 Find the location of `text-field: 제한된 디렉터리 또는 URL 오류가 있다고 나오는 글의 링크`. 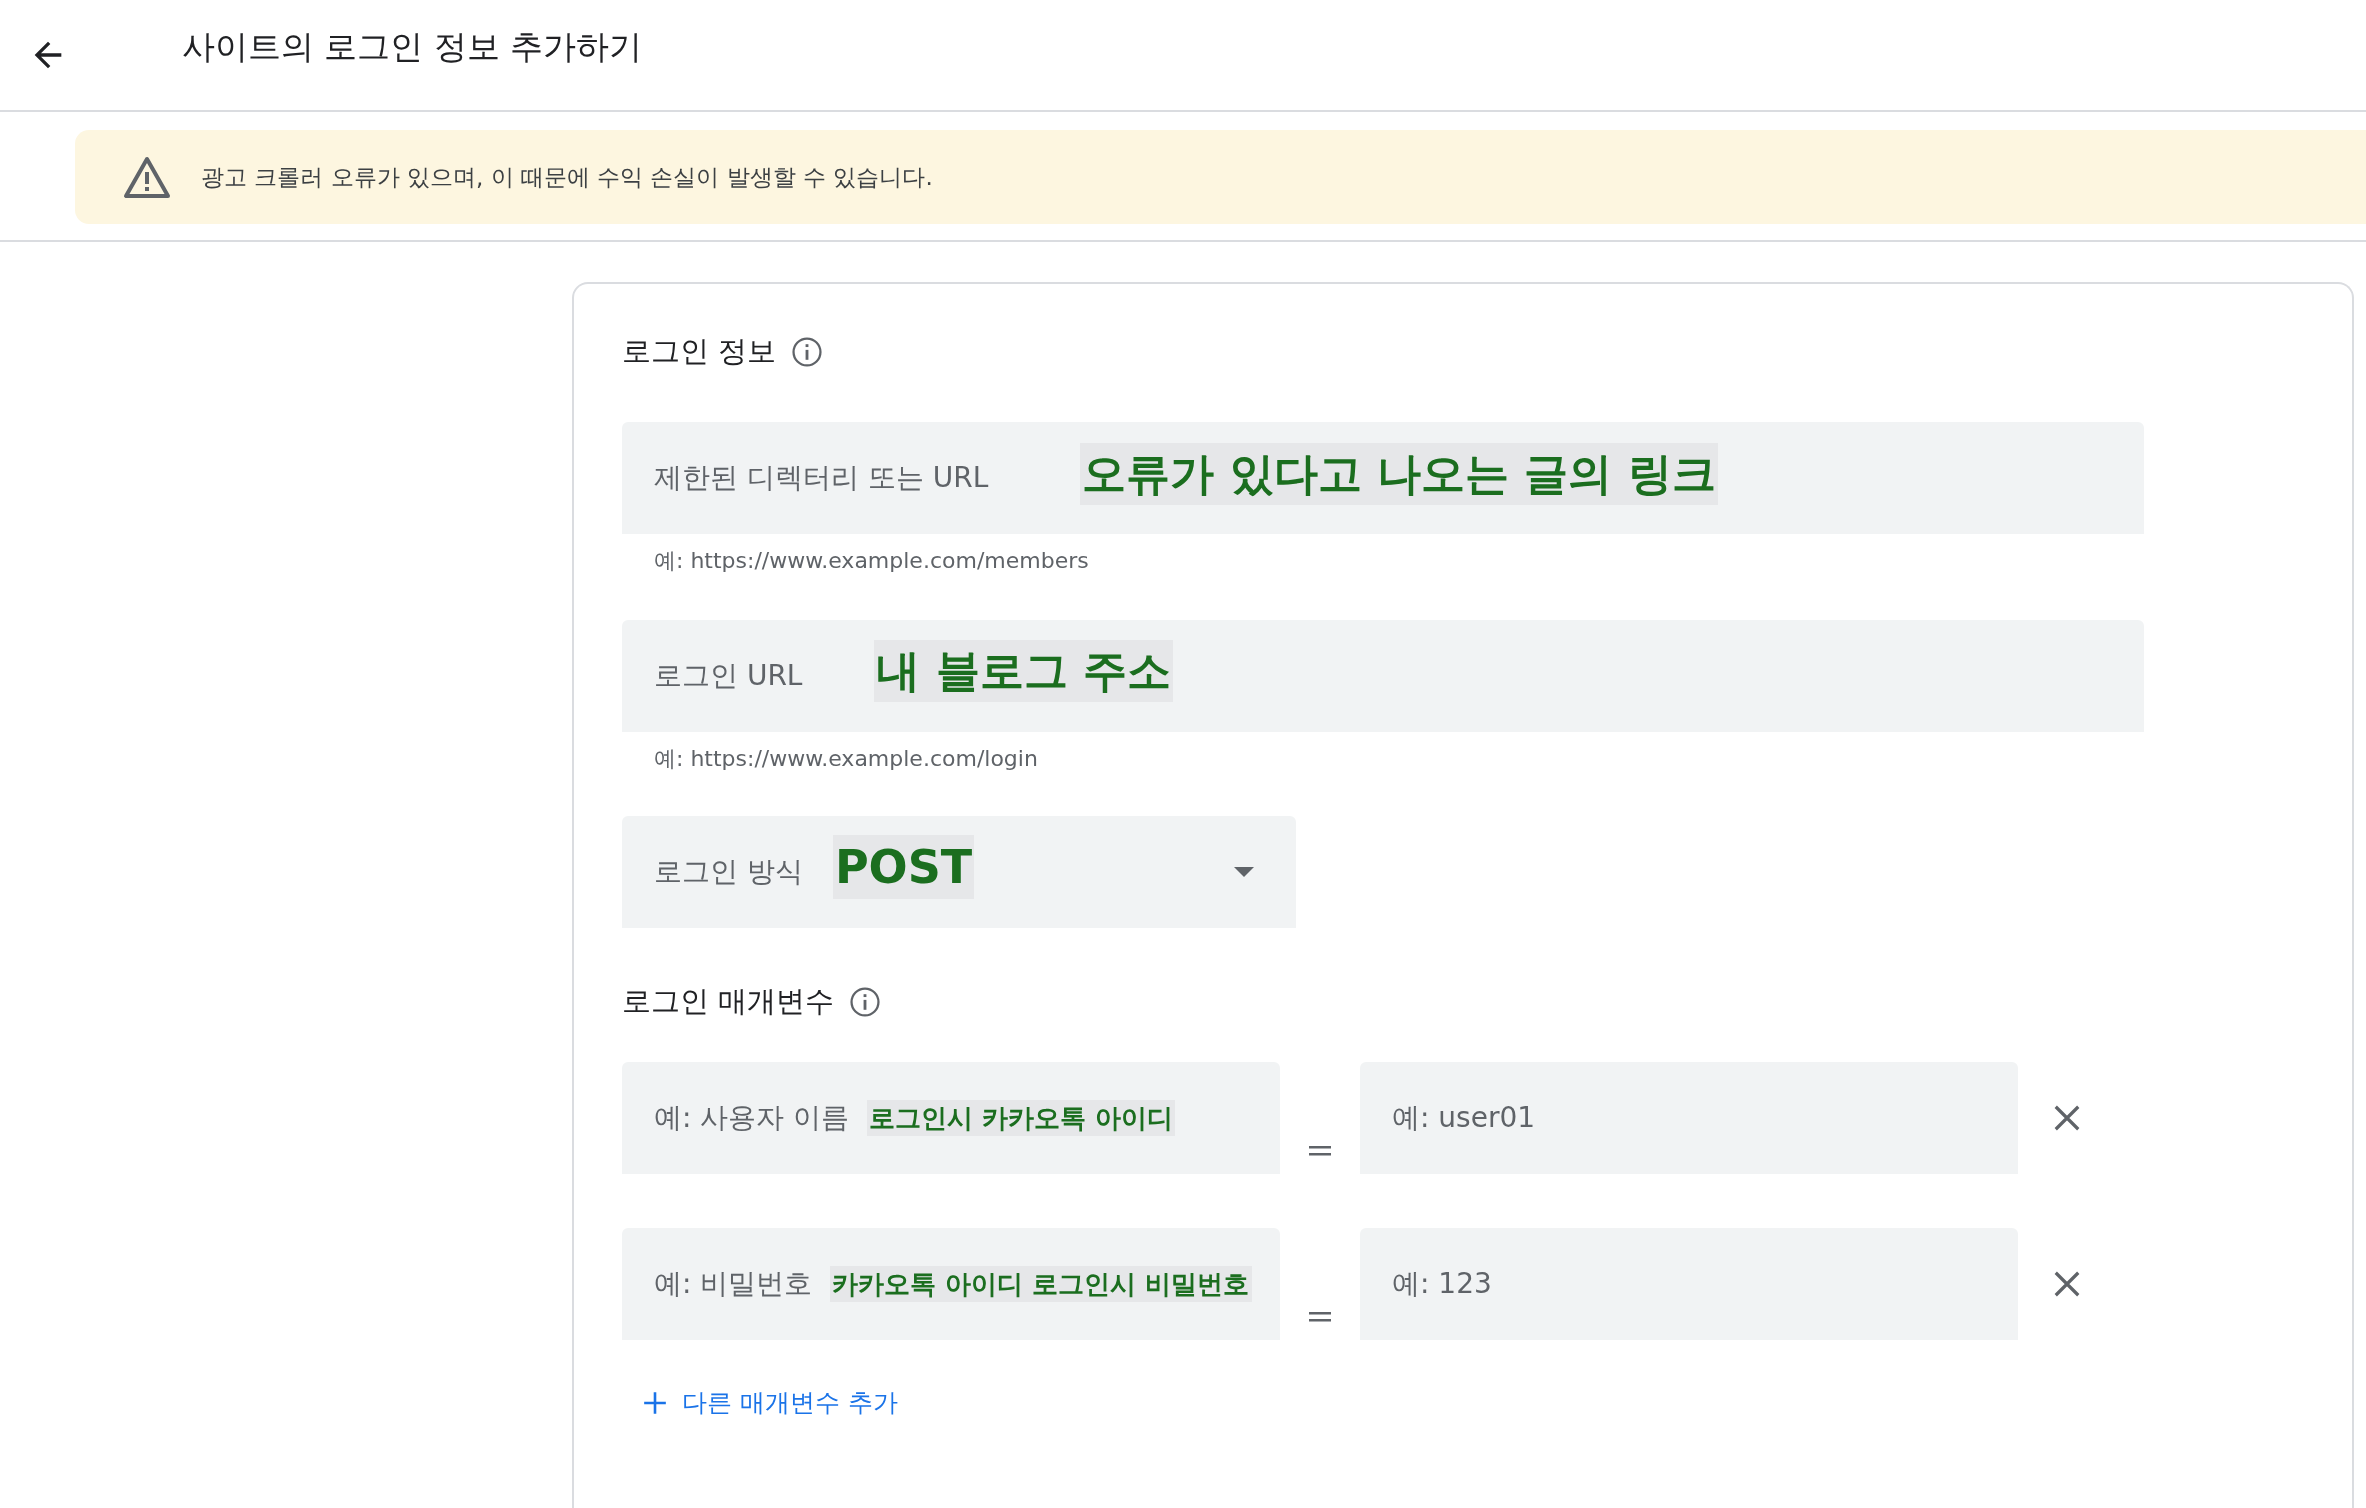

text-field: 제한된 디렉터리 또는 URL 오류가 있다고 나오는 글의 링크 is located at coordinates (1383, 478).